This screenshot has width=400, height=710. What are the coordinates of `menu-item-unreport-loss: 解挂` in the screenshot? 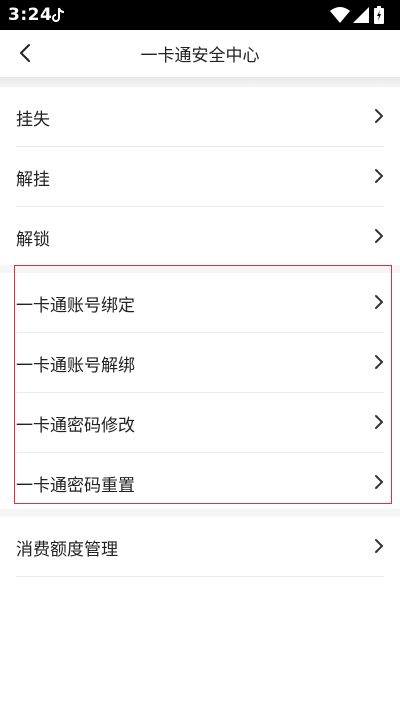 It's located at (200, 177).